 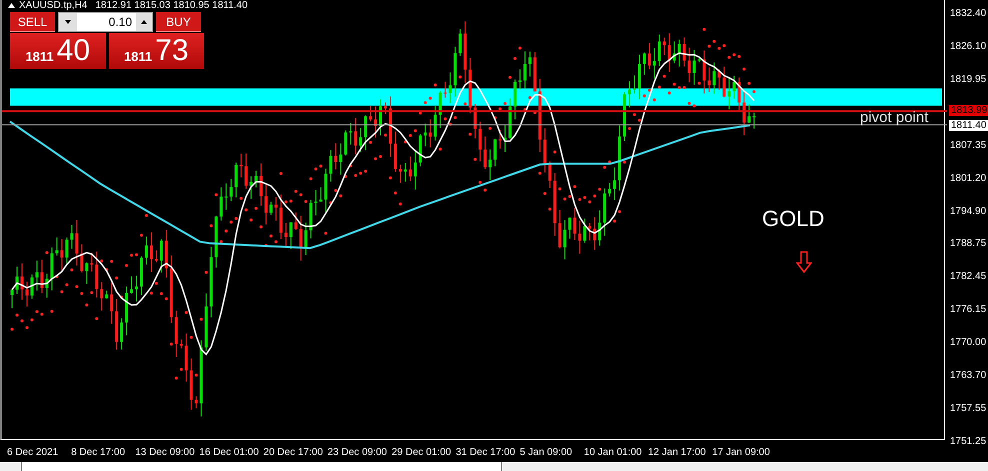 I want to click on price-axis-label: 1770.00, so click(x=968, y=343).